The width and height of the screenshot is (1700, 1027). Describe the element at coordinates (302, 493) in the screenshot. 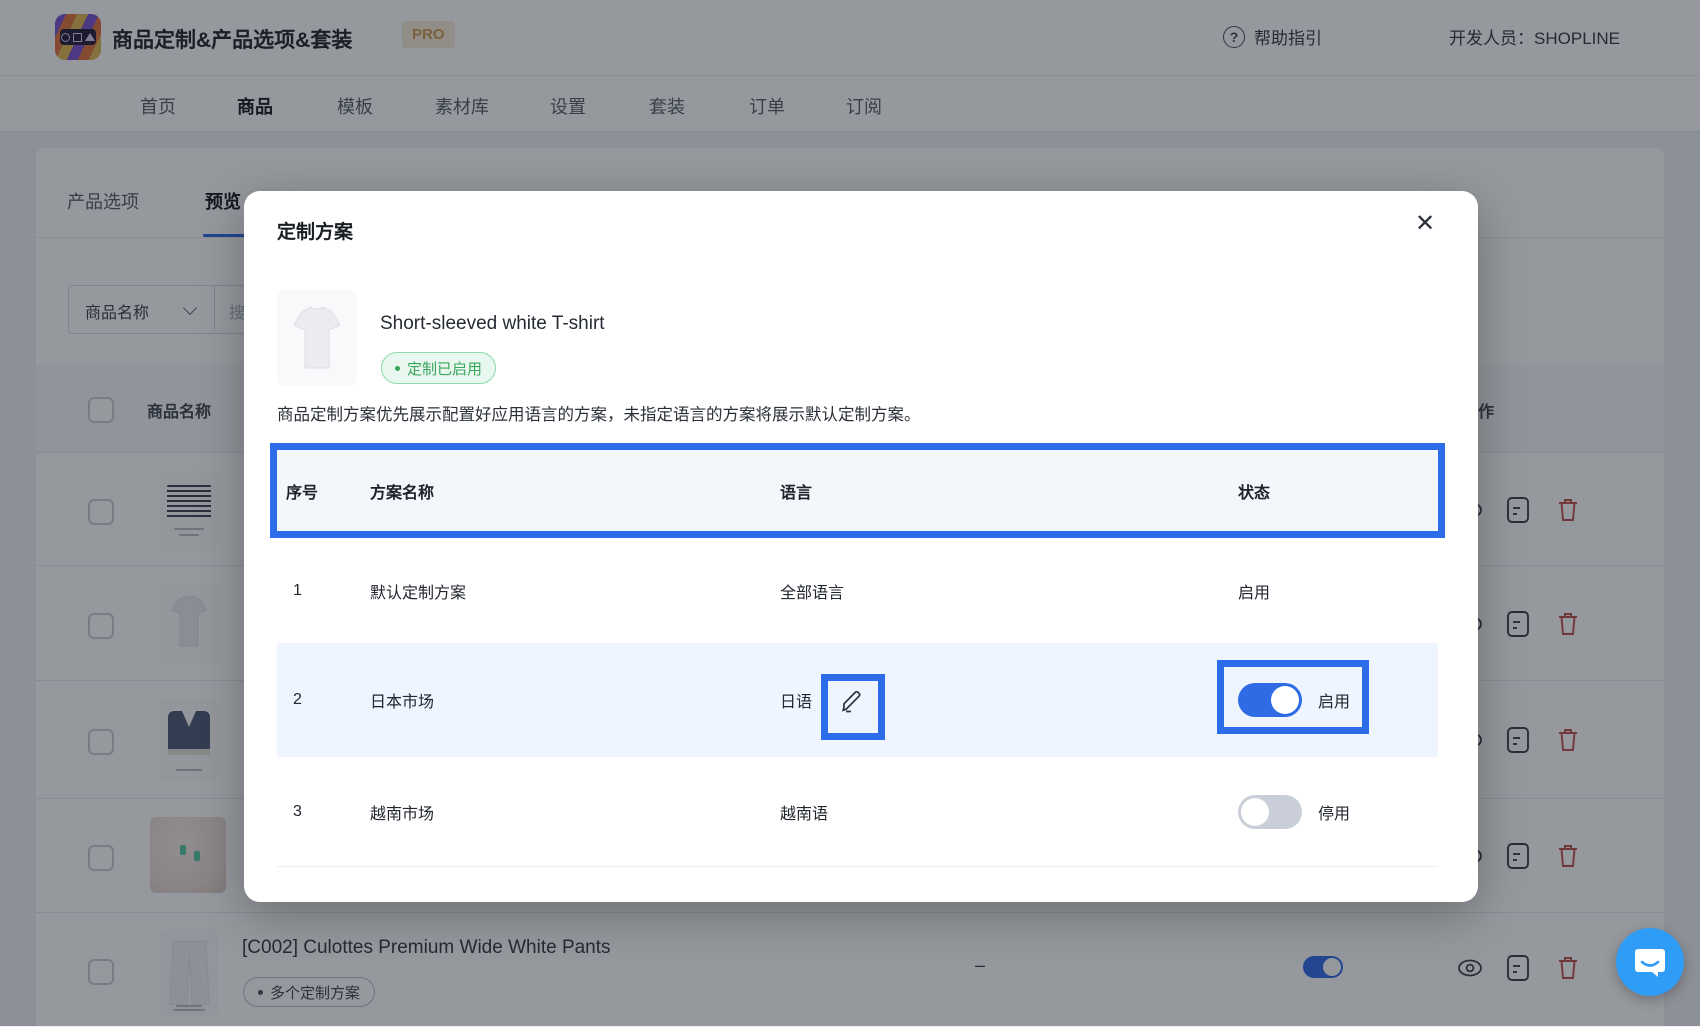

I see `col-index: 序号` at that location.